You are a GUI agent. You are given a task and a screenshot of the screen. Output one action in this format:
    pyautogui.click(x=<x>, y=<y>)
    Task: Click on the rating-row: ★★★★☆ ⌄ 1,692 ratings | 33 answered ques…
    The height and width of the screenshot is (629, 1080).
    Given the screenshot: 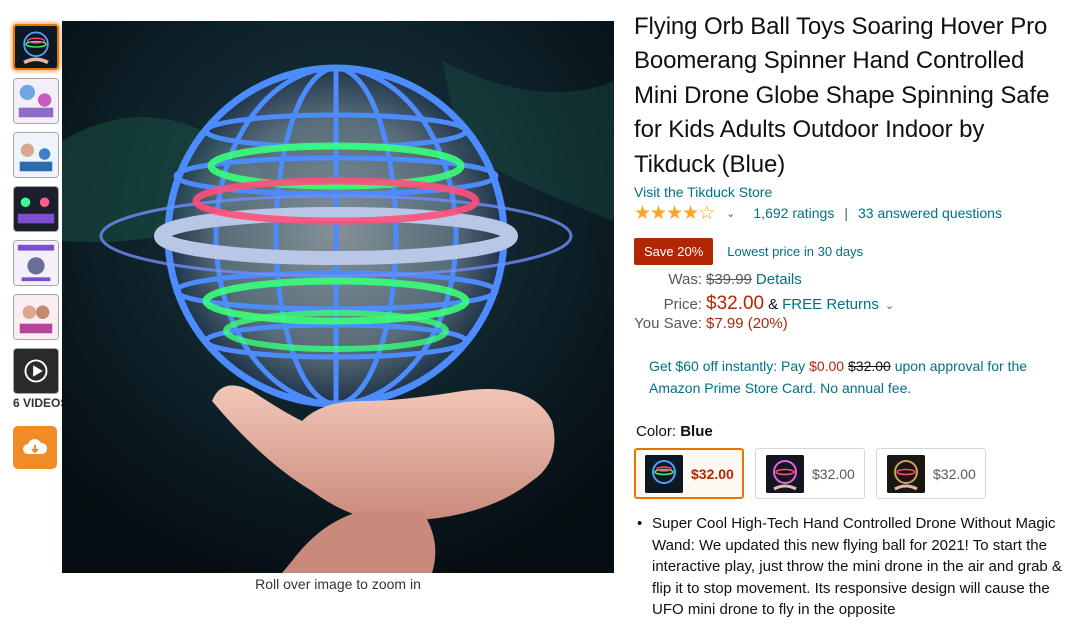 What is the action you would take?
    pyautogui.click(x=849, y=213)
    